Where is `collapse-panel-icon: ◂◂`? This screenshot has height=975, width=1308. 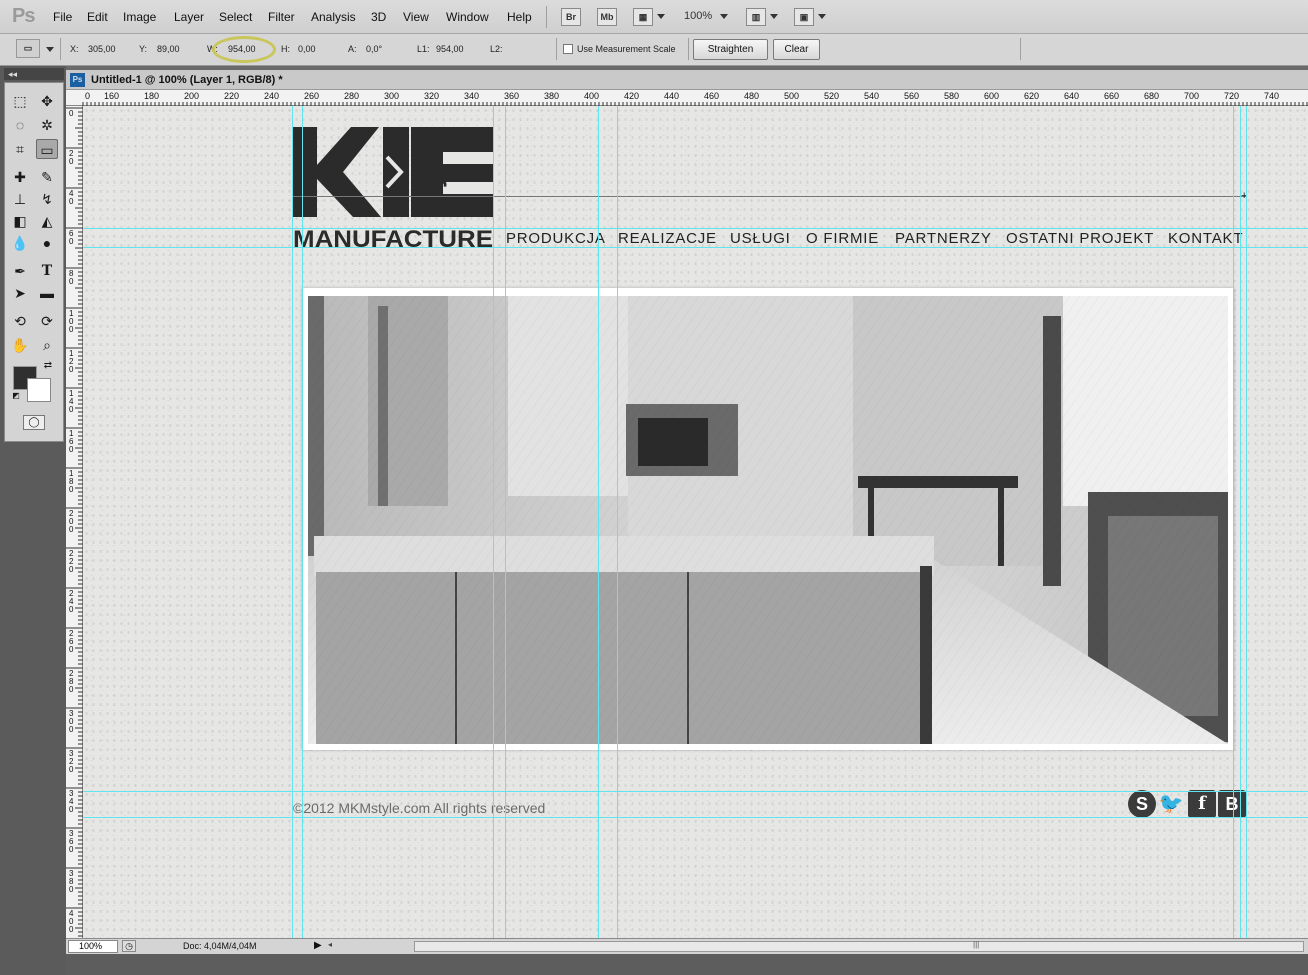 collapse-panel-icon: ◂◂ is located at coordinates (34, 74).